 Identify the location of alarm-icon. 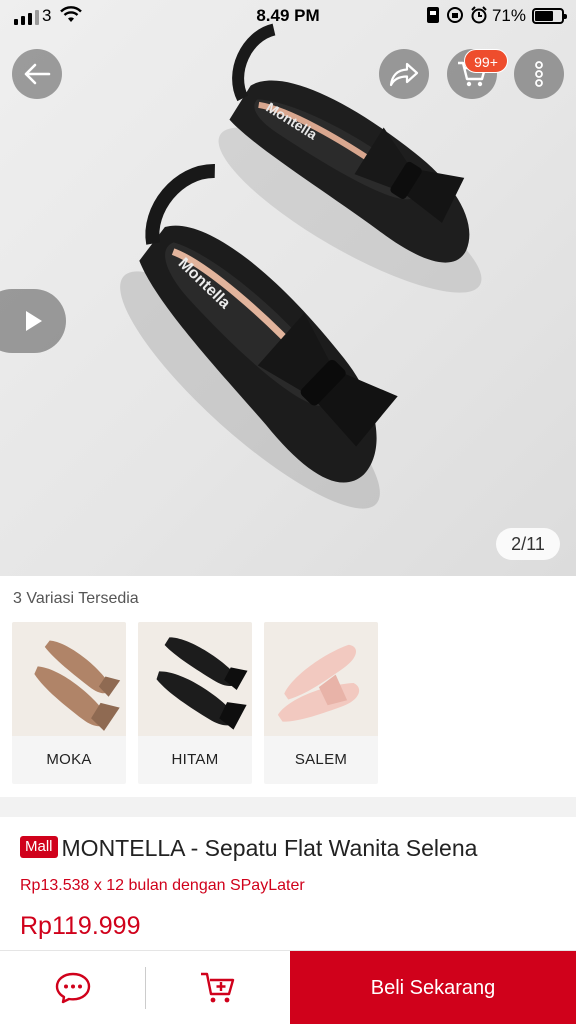
(479, 17).